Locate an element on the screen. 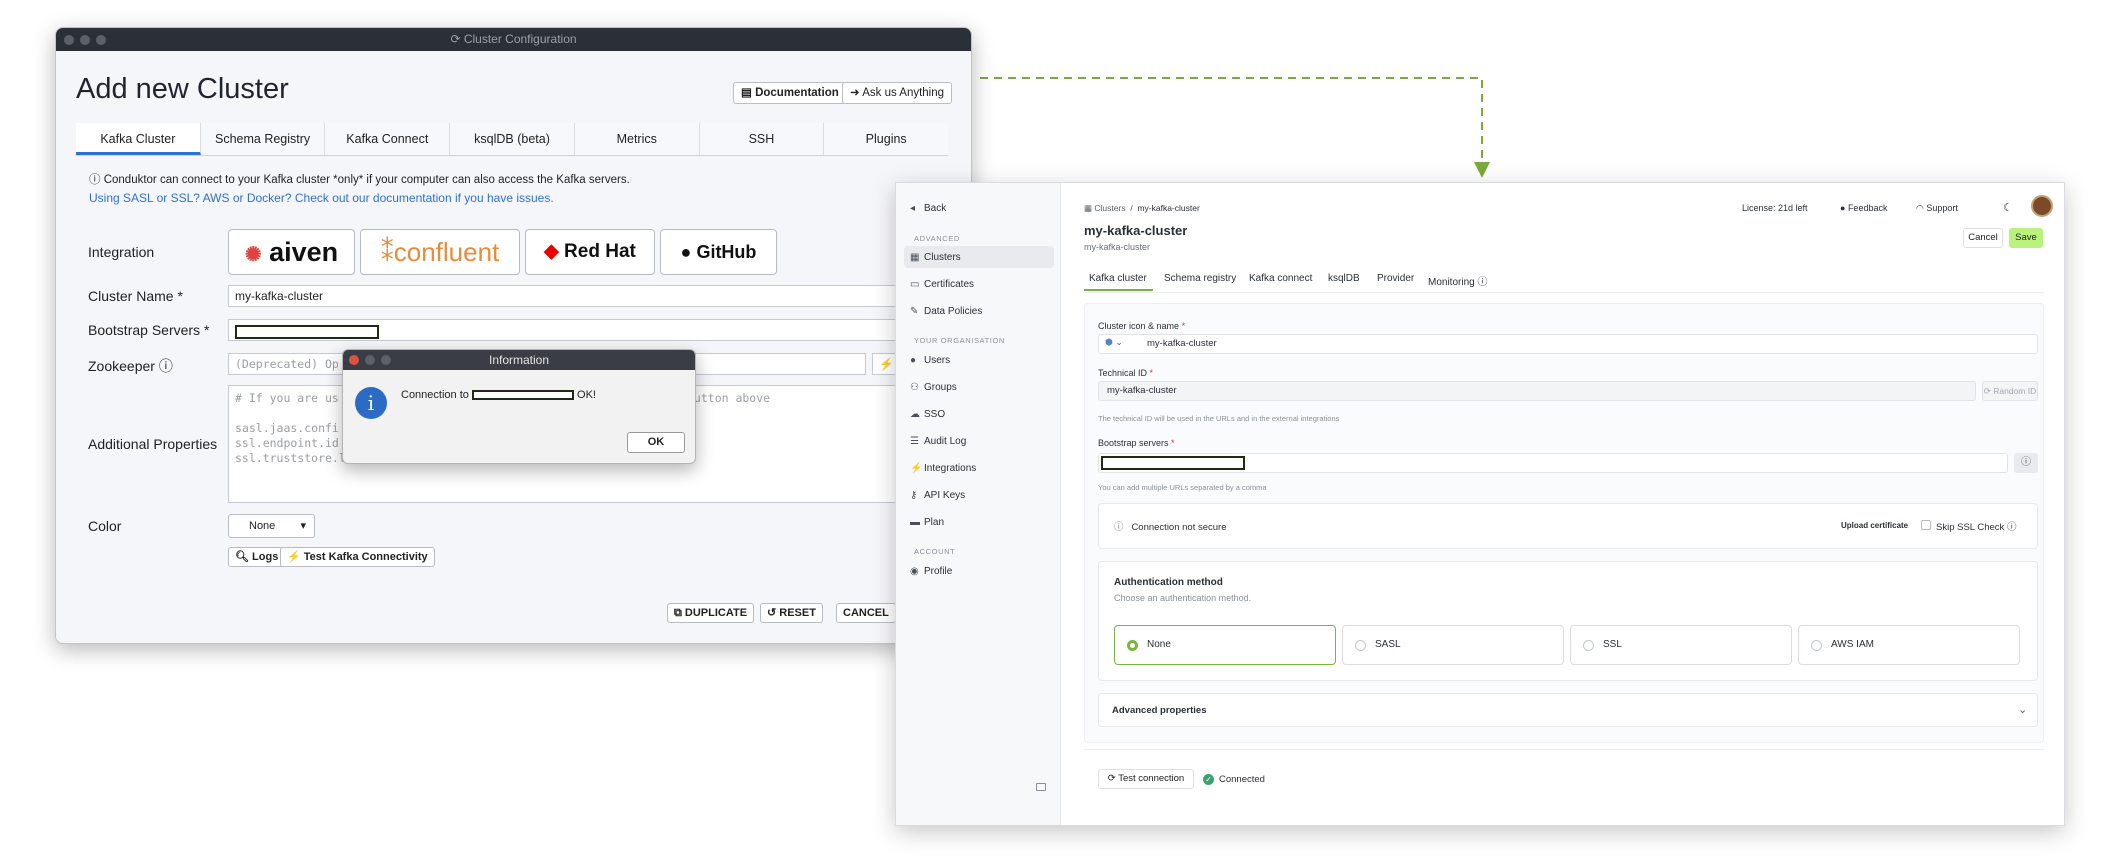  documentation-button: ▤ Documentation is located at coordinates (790, 93).